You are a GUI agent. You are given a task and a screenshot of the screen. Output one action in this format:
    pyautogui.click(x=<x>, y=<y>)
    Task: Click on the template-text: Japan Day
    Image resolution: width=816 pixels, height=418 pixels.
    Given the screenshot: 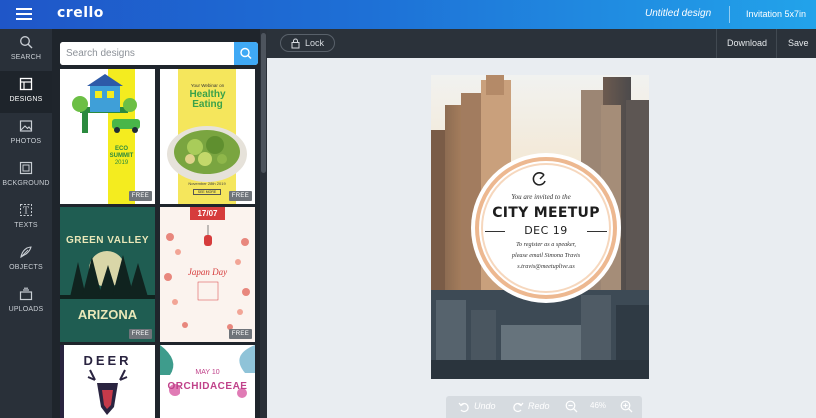 What is the action you would take?
    pyautogui.click(x=207, y=272)
    